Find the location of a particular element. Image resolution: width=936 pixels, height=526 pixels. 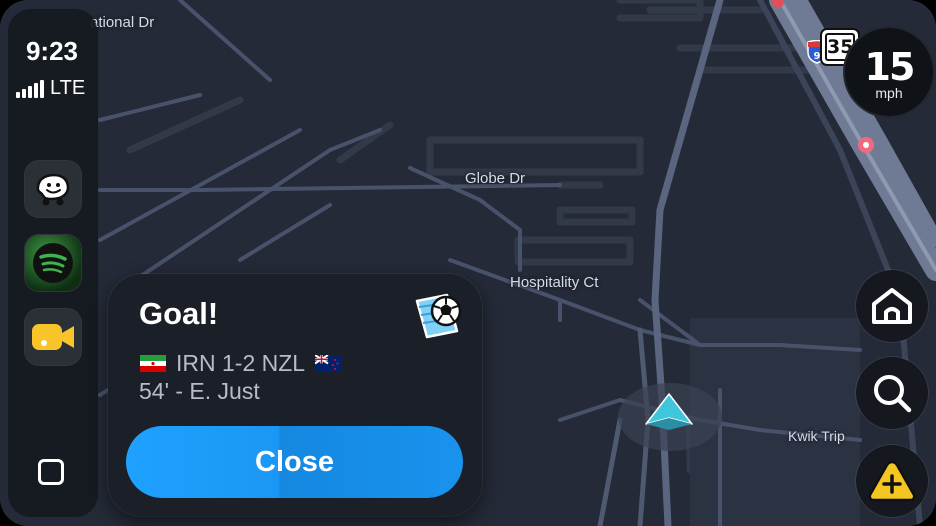

map-label-globe-dr: Globe Dr is located at coordinates (495, 178).